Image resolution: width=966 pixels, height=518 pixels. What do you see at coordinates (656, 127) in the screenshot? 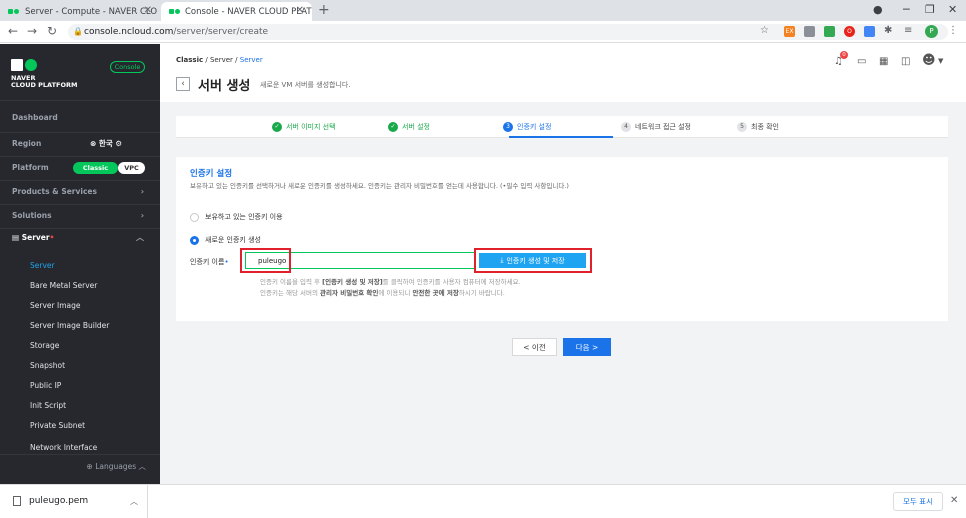
I see `step-network: 4 네트워크 접근 설정` at bounding box center [656, 127].